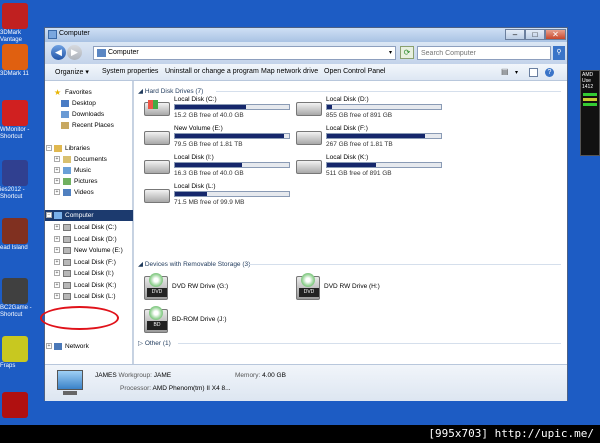 The image size is (600, 443). I want to click on nav-item-network: + Network, so click(89, 346).